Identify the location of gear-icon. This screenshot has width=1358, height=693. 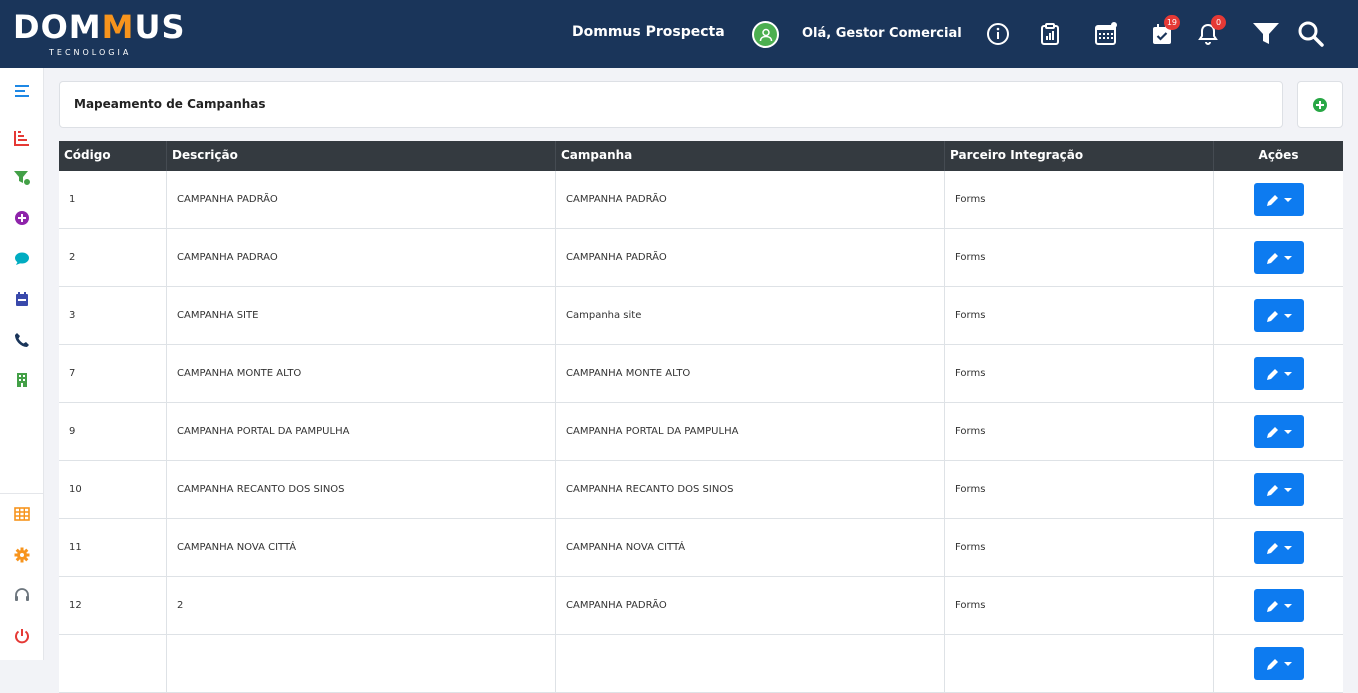
(22, 555).